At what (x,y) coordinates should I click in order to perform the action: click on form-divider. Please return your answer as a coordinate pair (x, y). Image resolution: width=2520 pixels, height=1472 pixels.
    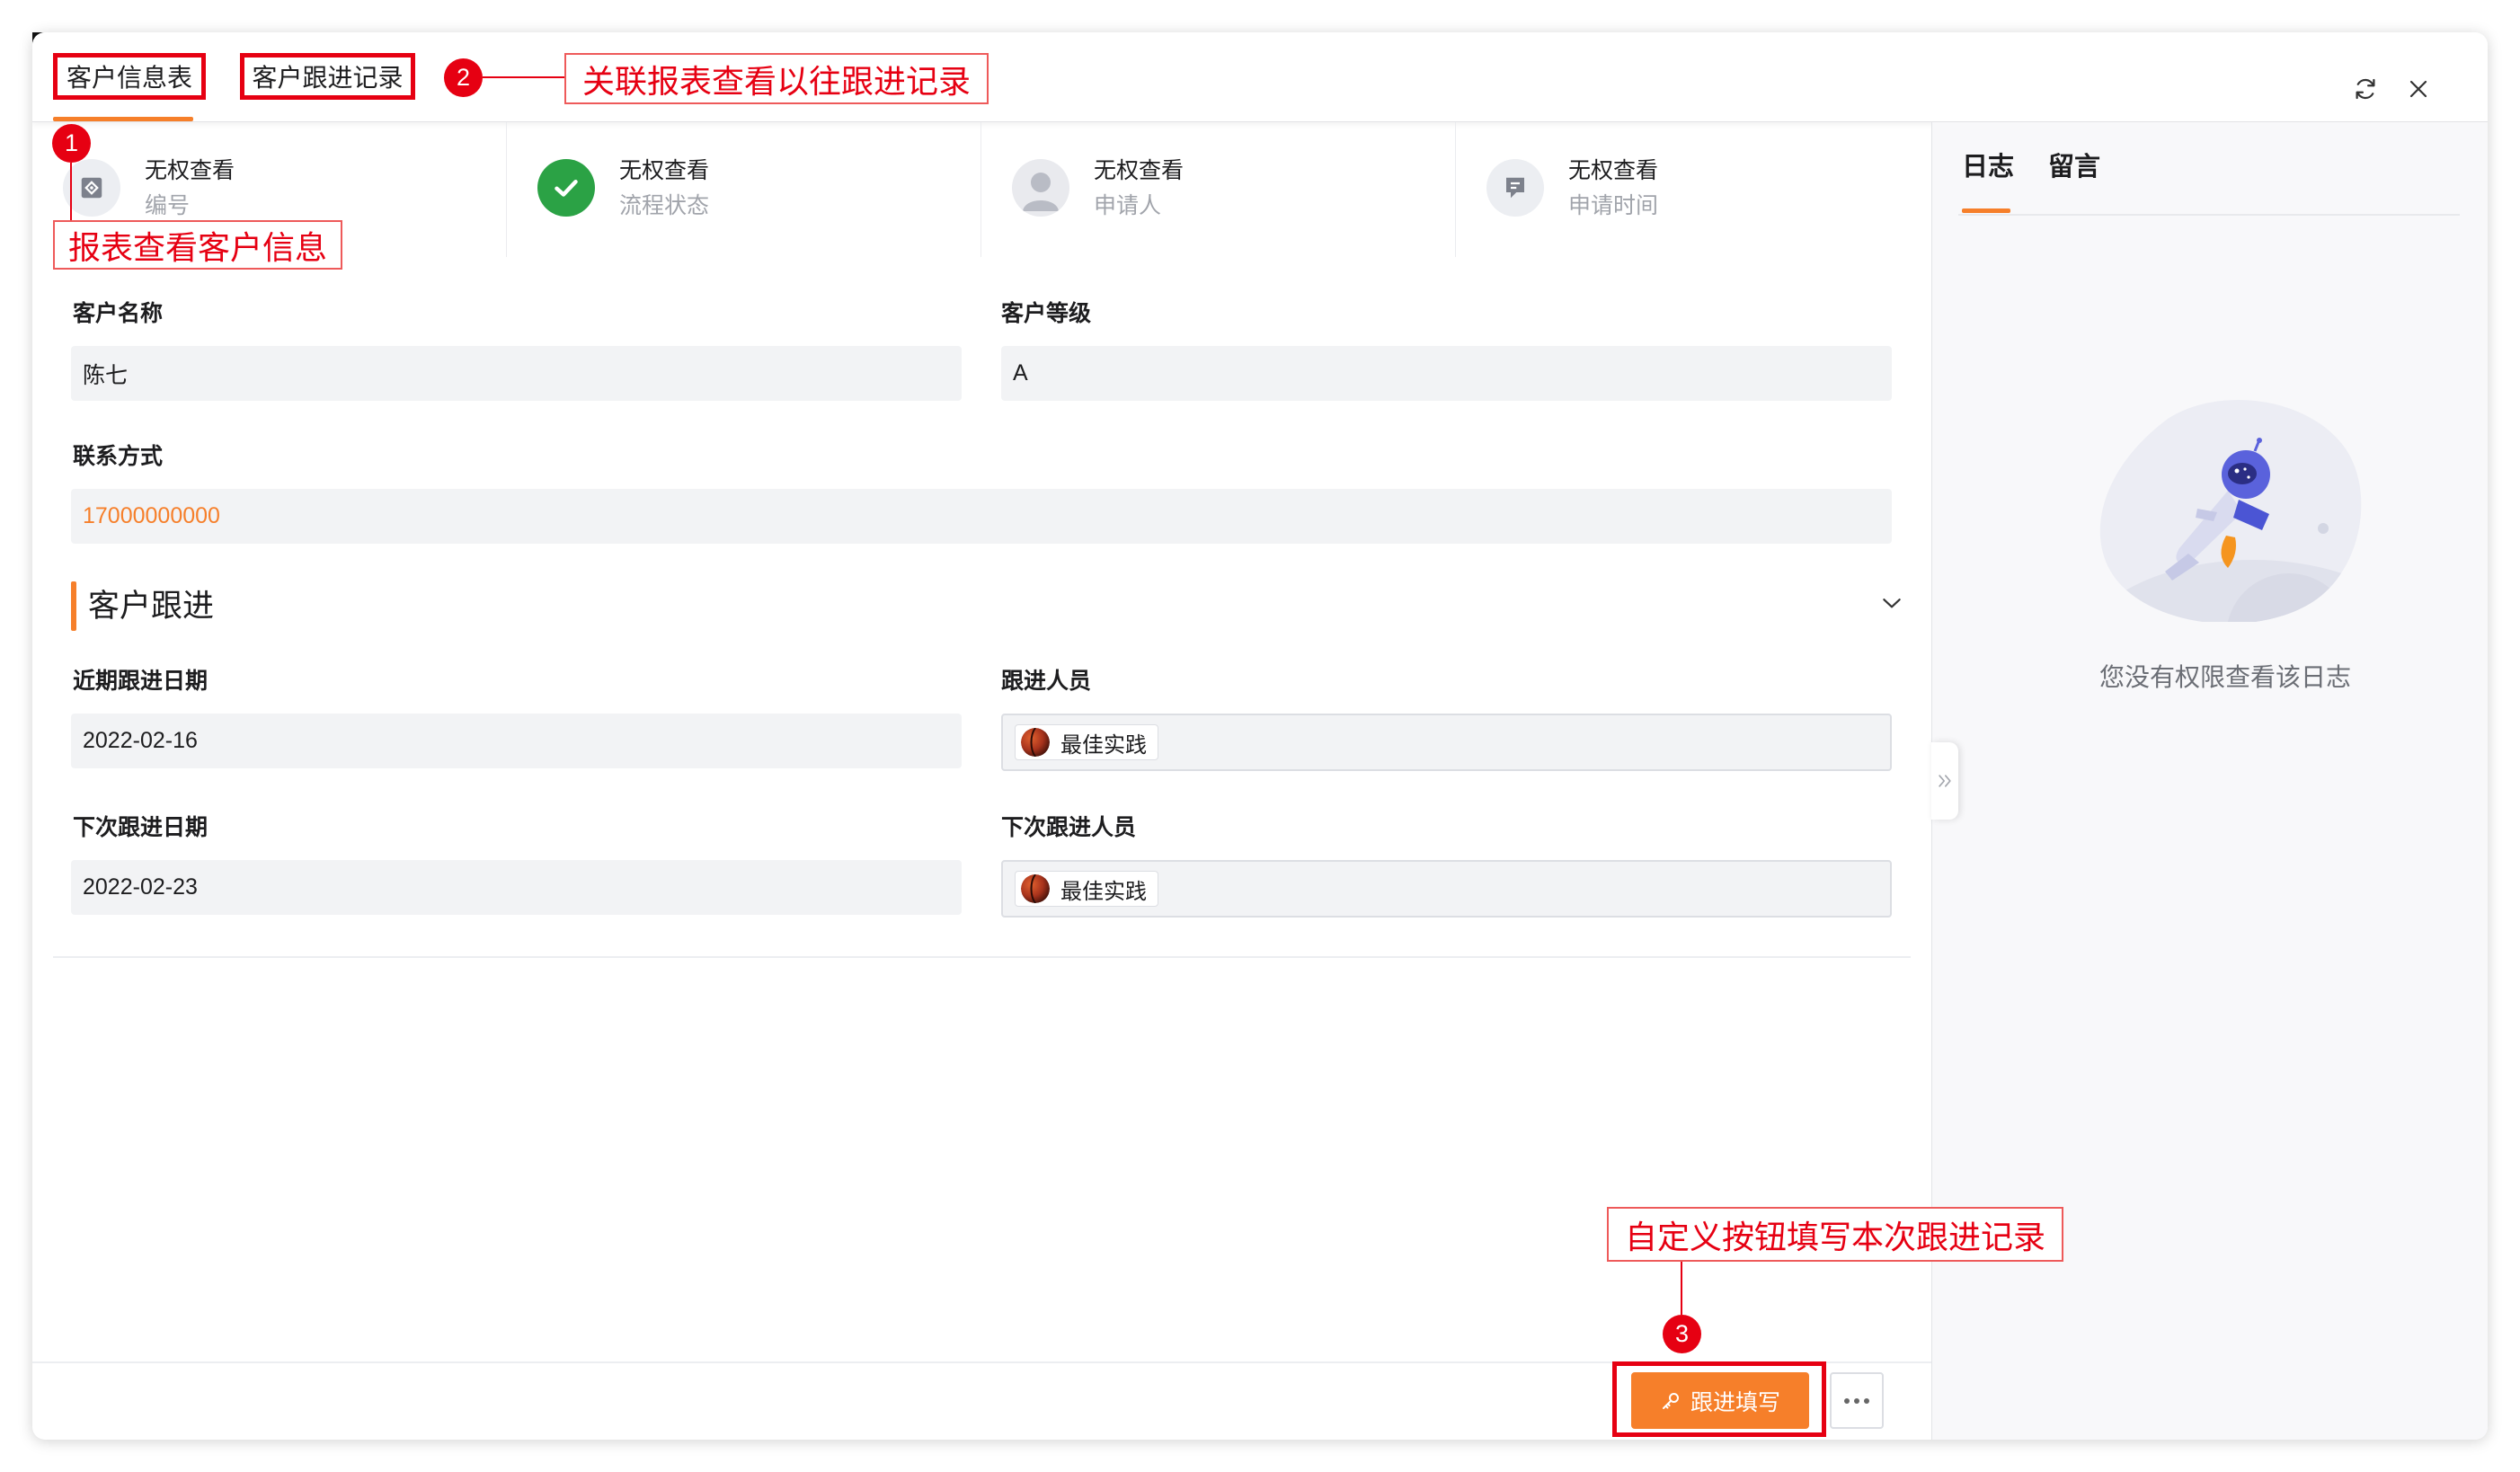
    Looking at the image, I should click on (982, 957).